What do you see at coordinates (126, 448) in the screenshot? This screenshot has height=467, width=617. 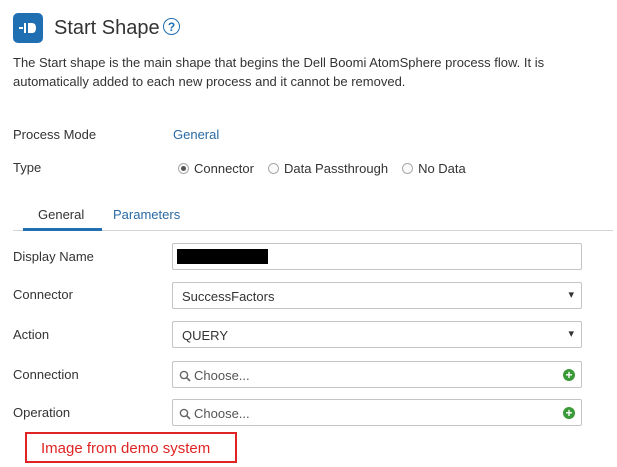 I see `annotation-text: Image from demo system` at bounding box center [126, 448].